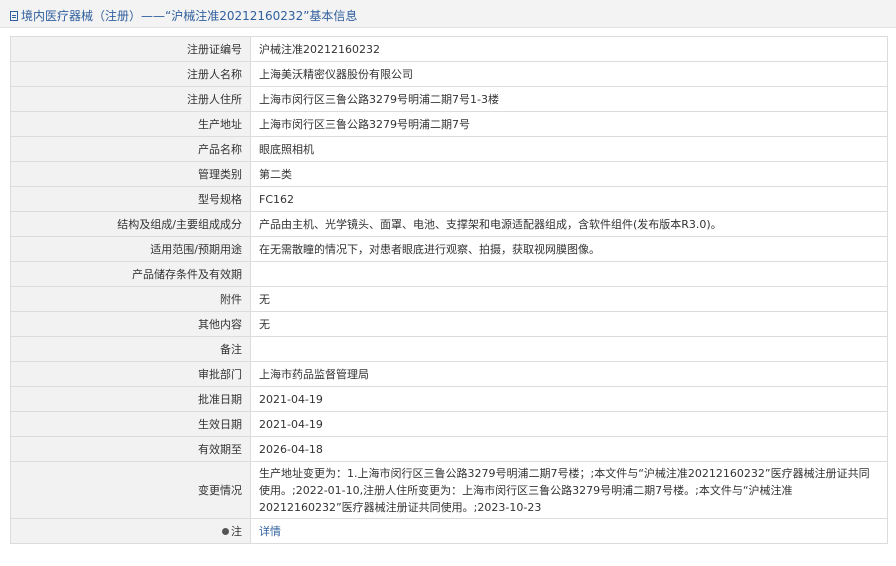 The image size is (896, 566). What do you see at coordinates (270, 531) in the screenshot?
I see `details-link: 详情` at bounding box center [270, 531].